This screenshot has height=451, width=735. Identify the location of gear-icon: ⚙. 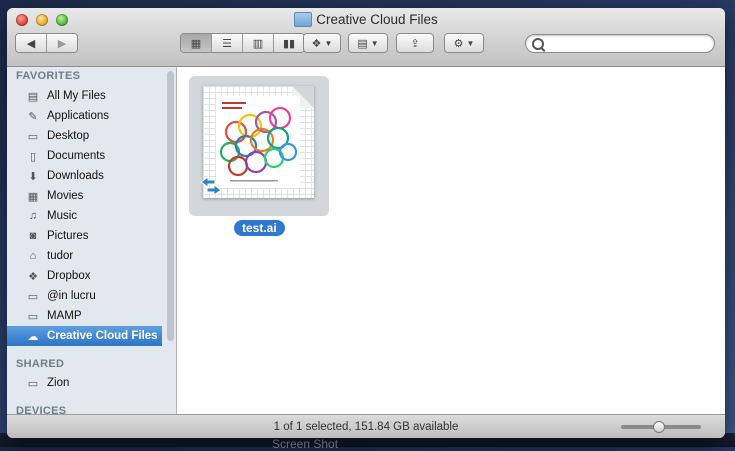
(458, 43).